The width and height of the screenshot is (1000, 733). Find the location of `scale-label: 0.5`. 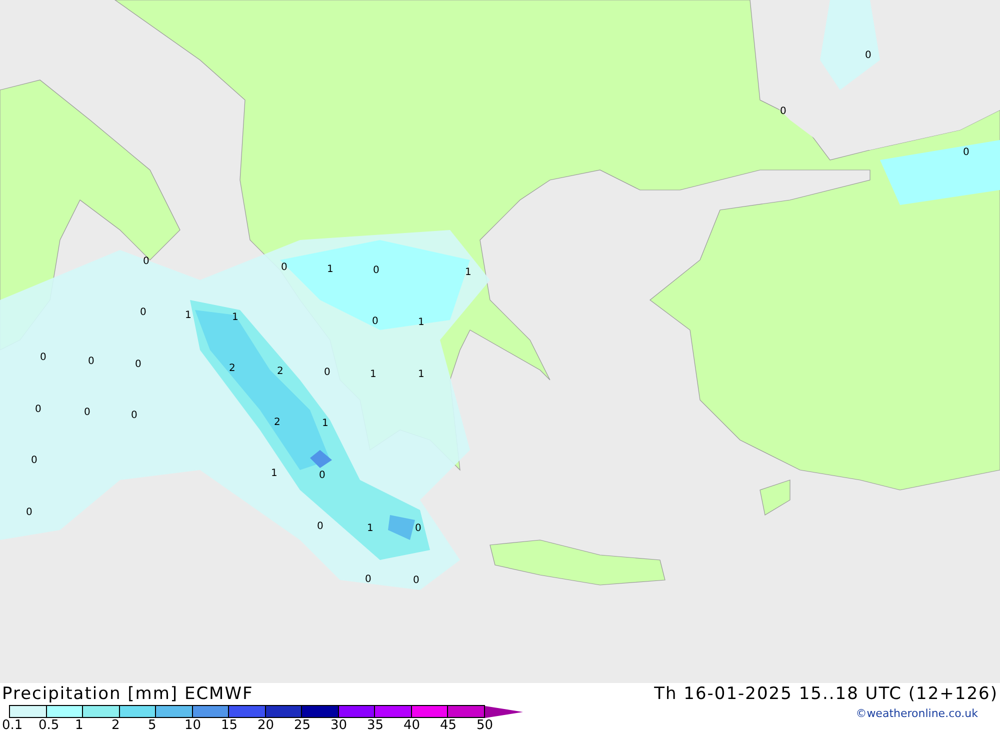

scale-label: 0.5 is located at coordinates (49, 725).